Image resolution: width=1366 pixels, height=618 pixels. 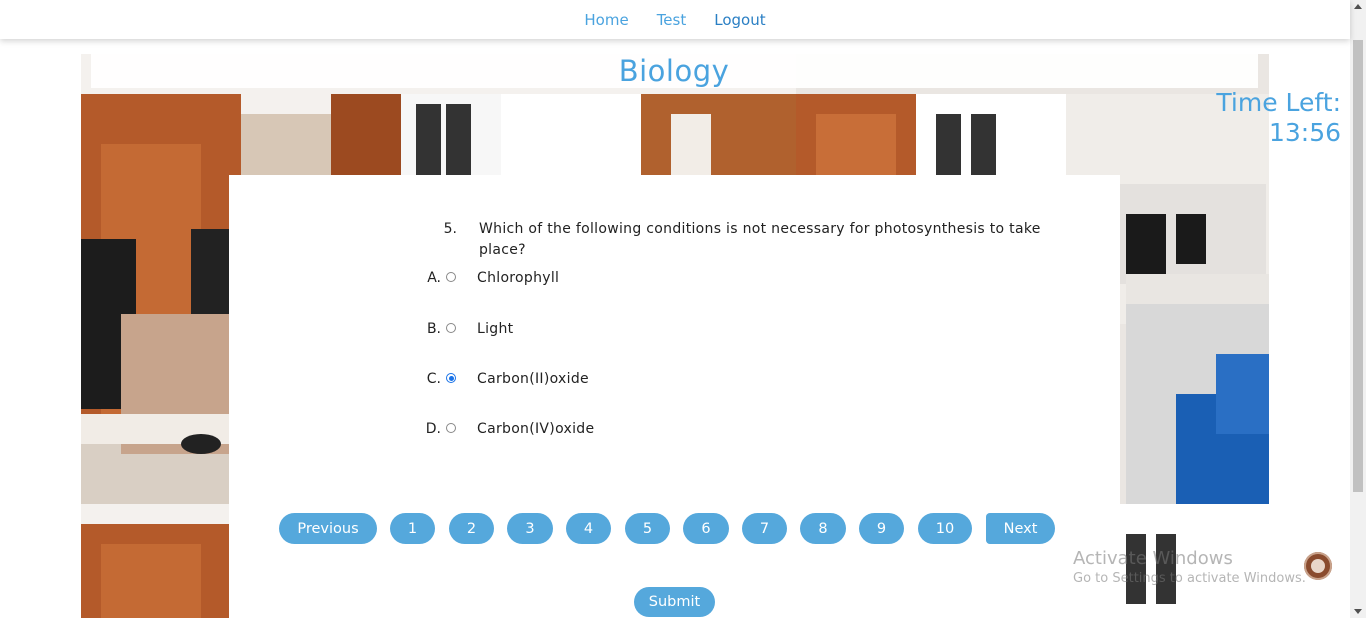 What do you see at coordinates (764, 528) in the screenshot?
I see `page-button-7: 7` at bounding box center [764, 528].